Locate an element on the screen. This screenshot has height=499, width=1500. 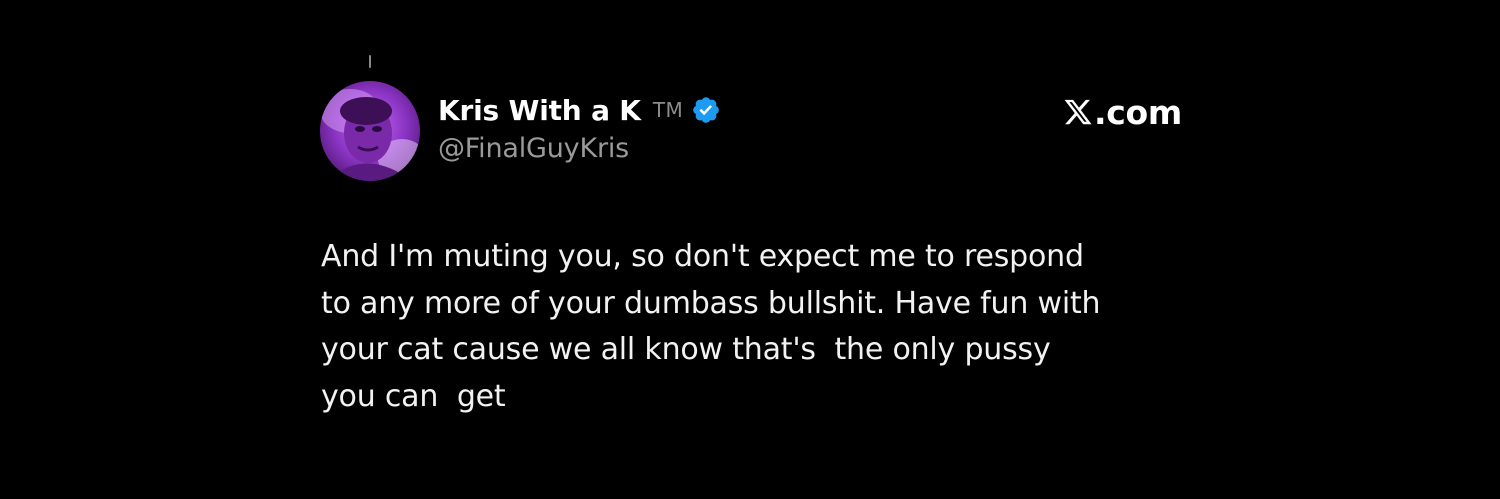
brand-watermark: .com is located at coordinates (1122, 112).